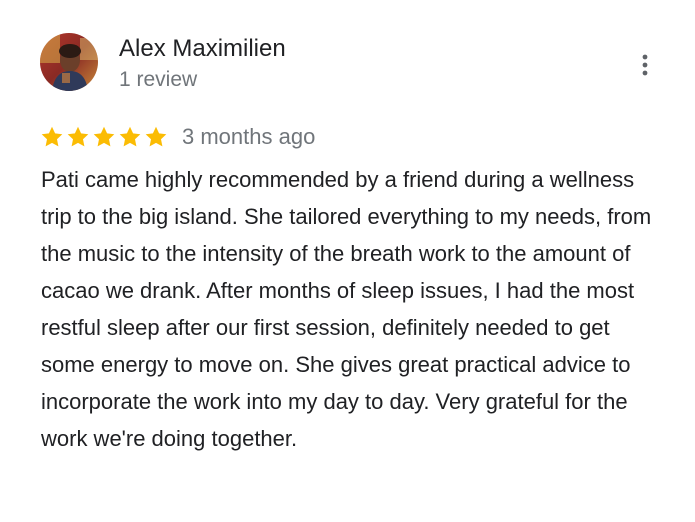  Describe the element at coordinates (158, 79) in the screenshot. I see `review-count: 1 review` at that location.